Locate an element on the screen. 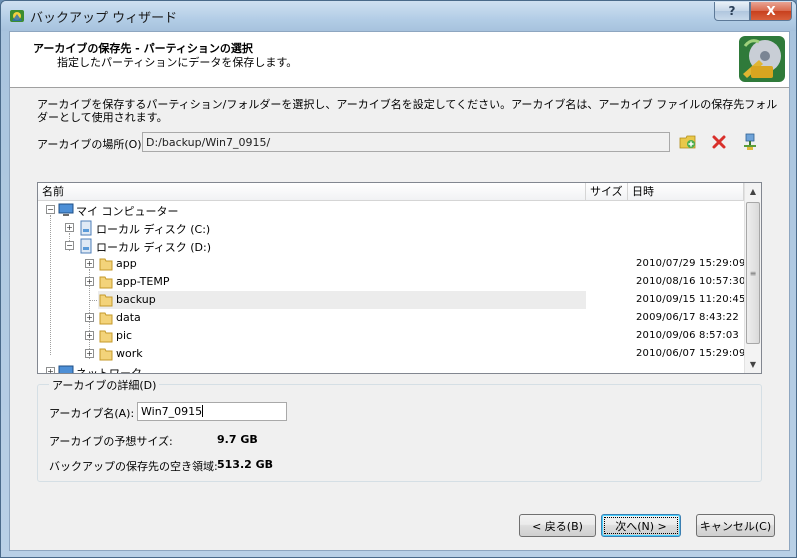  tree-label: app is located at coordinates (126, 263).